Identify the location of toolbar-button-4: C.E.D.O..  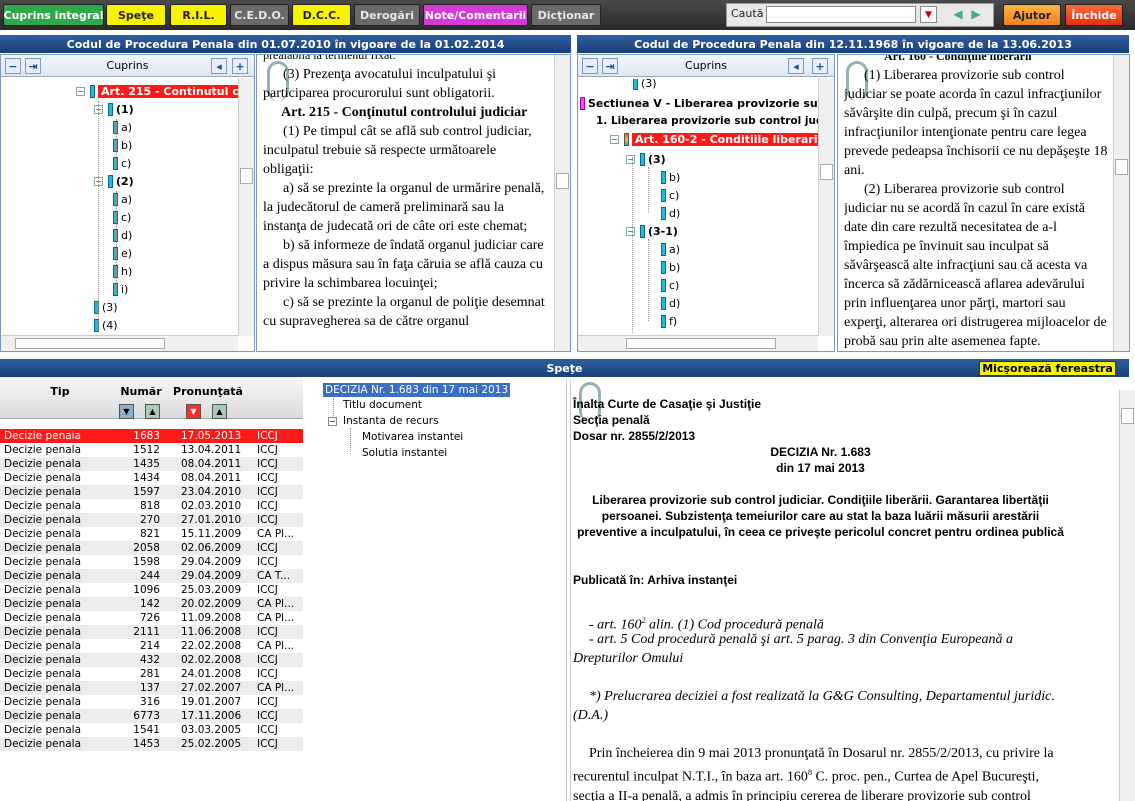
(259, 15).